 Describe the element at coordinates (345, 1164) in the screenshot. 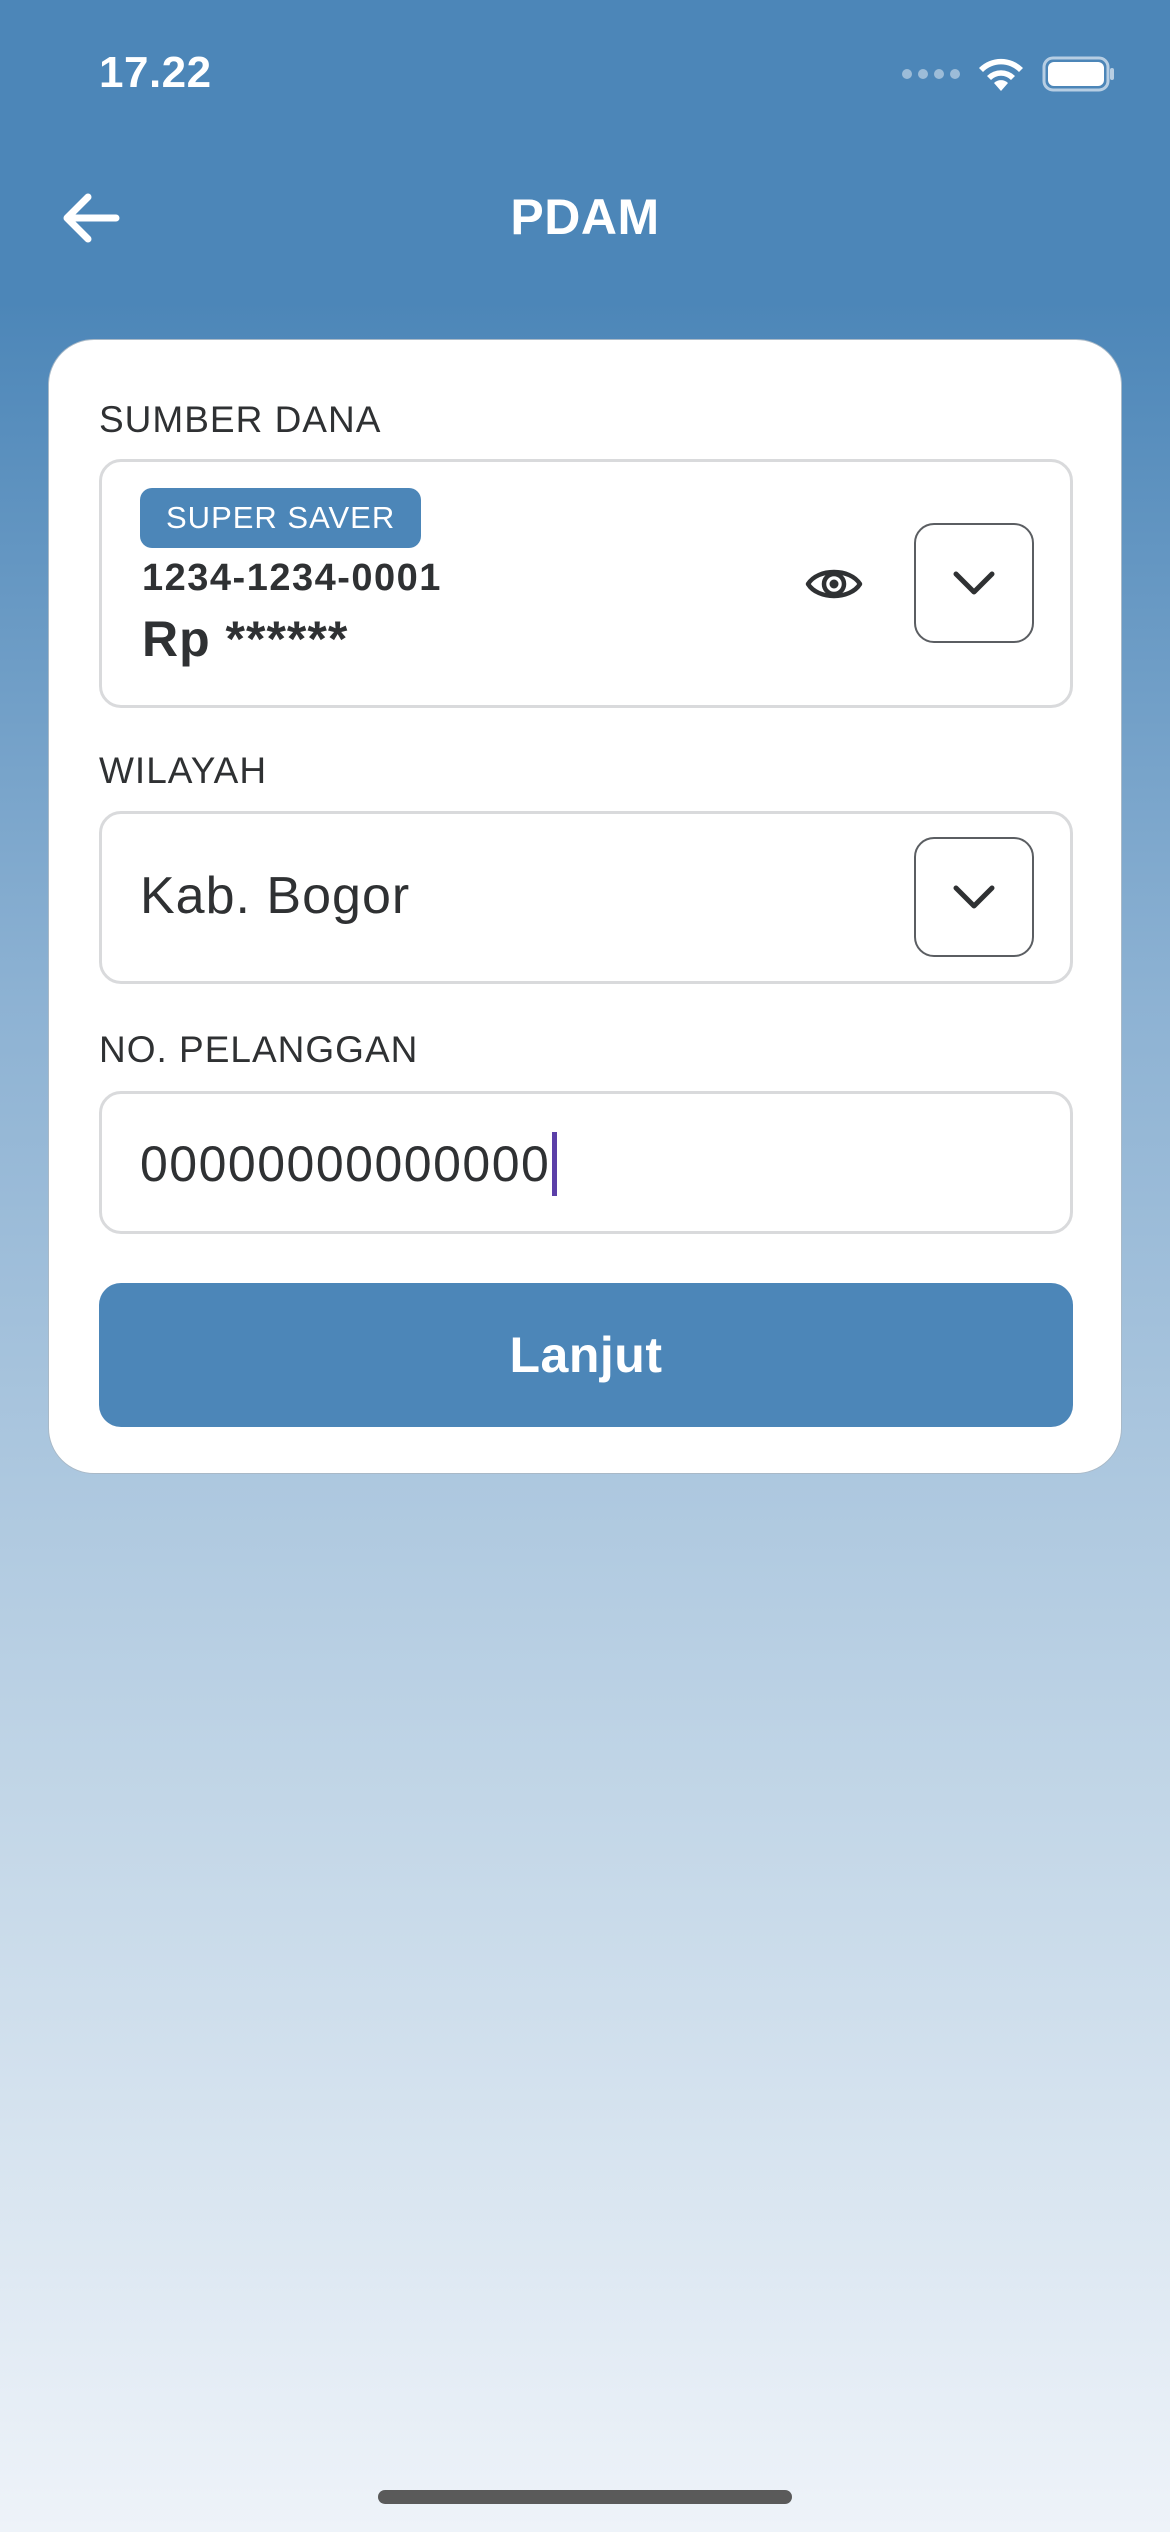

I see `customer-number-value: 00000000000000` at that location.